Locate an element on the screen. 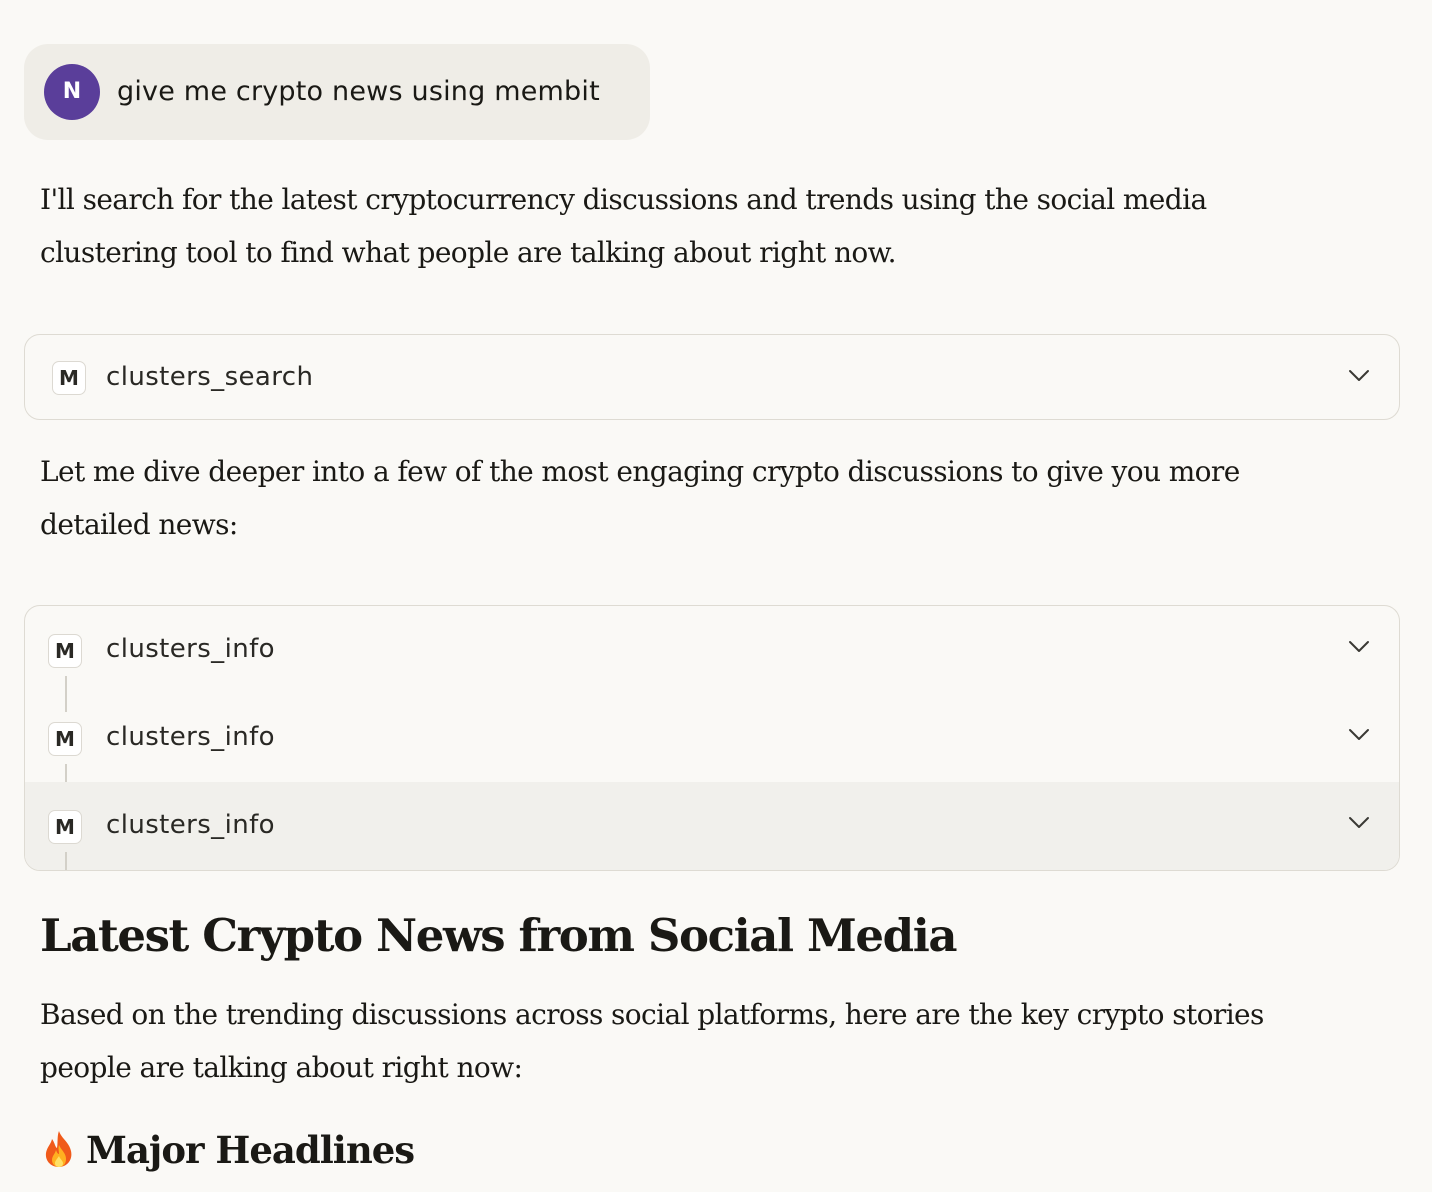 The width and height of the screenshot is (1432, 1192). tool-call-clusters-search: M clusters_search is located at coordinates (712, 377).